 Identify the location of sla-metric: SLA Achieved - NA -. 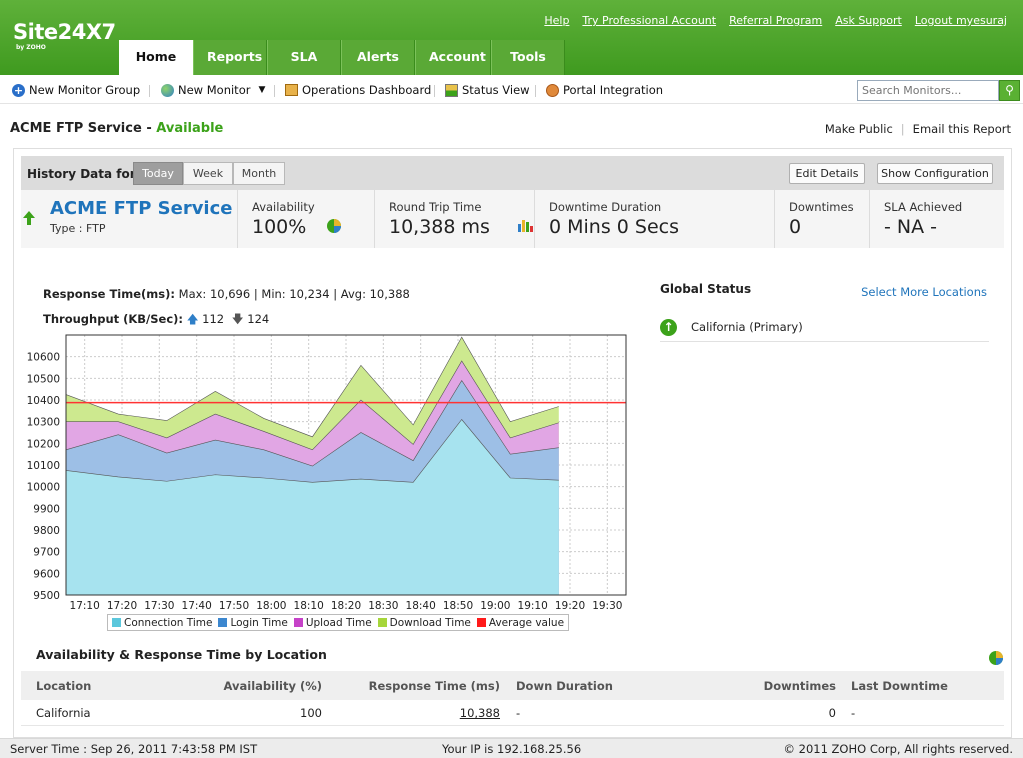
(936, 219).